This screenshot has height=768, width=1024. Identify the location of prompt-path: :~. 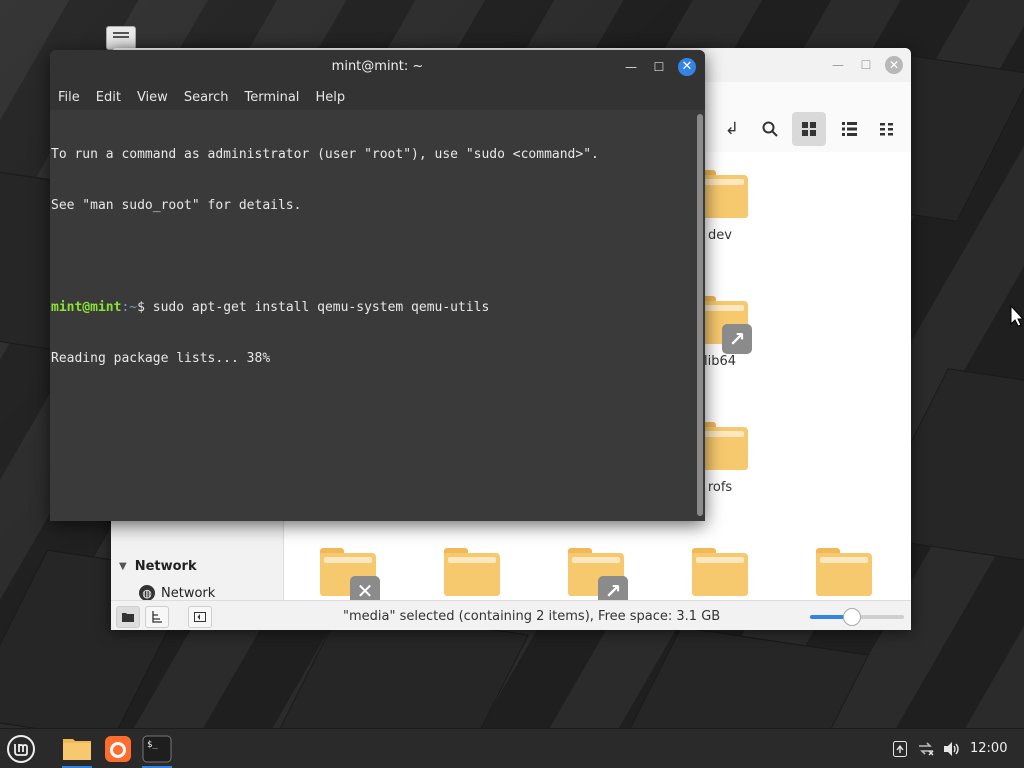
(129, 307).